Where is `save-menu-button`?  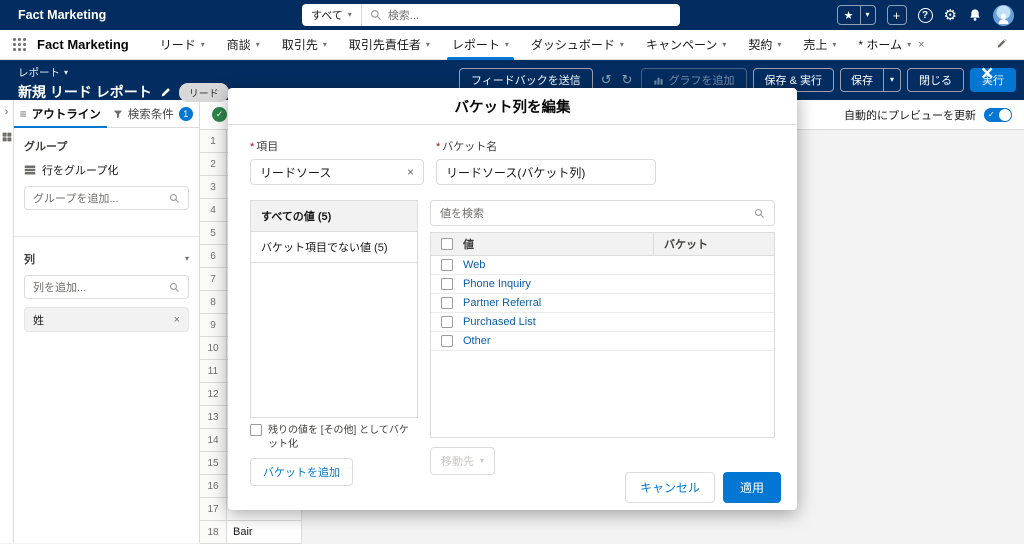 save-menu-button is located at coordinates (891, 80).